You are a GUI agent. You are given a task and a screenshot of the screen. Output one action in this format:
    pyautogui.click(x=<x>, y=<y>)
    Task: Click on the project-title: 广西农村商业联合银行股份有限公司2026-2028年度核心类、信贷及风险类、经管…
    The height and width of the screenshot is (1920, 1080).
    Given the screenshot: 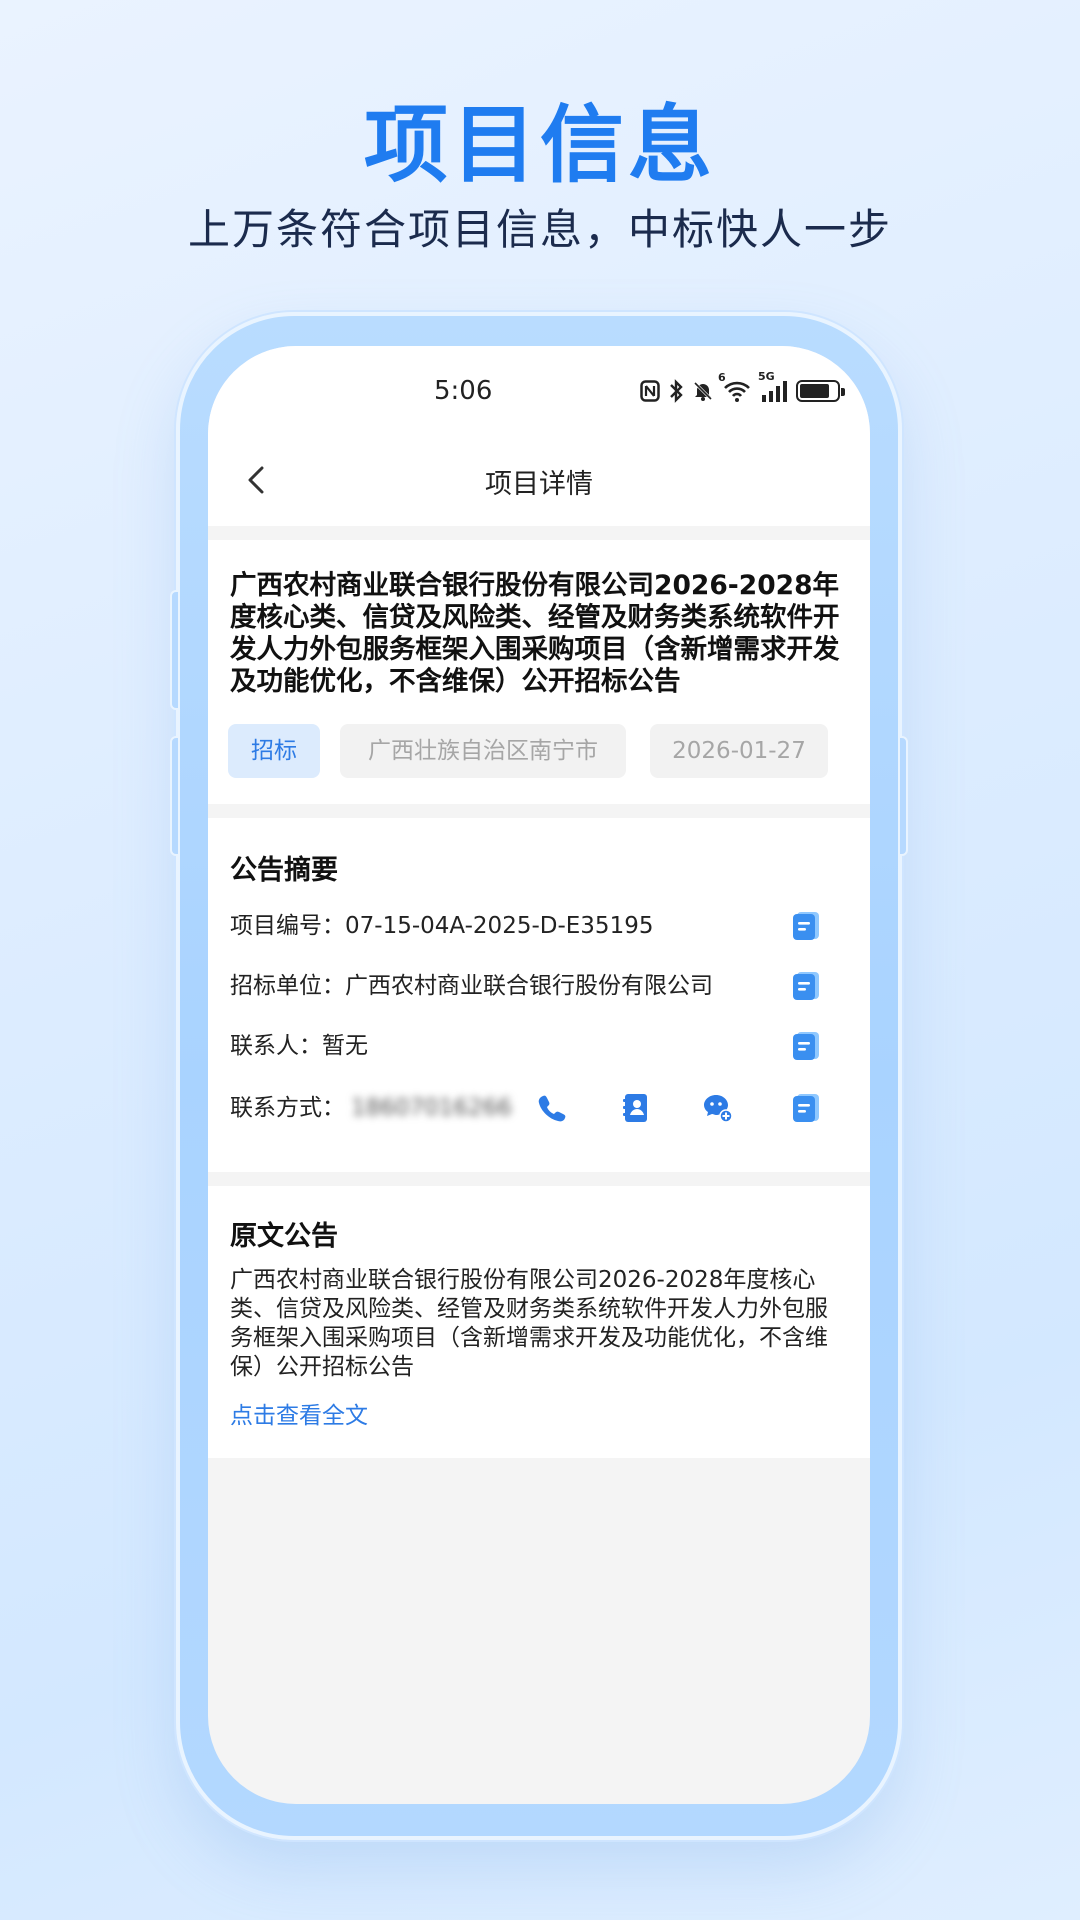 What is the action you would take?
    pyautogui.click(x=535, y=633)
    